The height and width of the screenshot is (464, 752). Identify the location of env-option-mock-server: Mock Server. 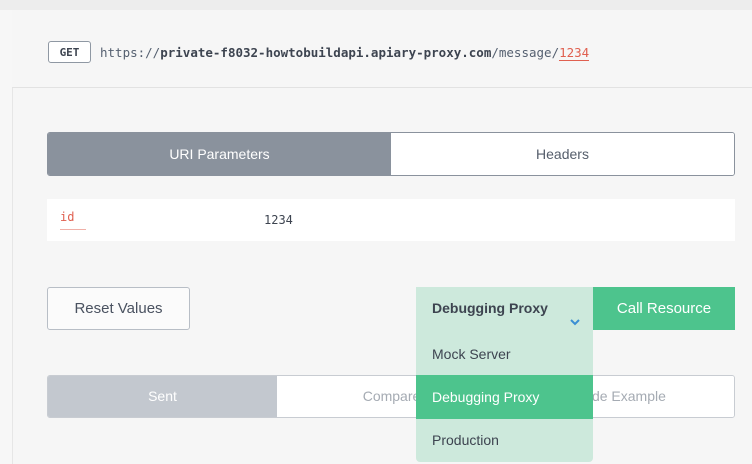
(504, 354).